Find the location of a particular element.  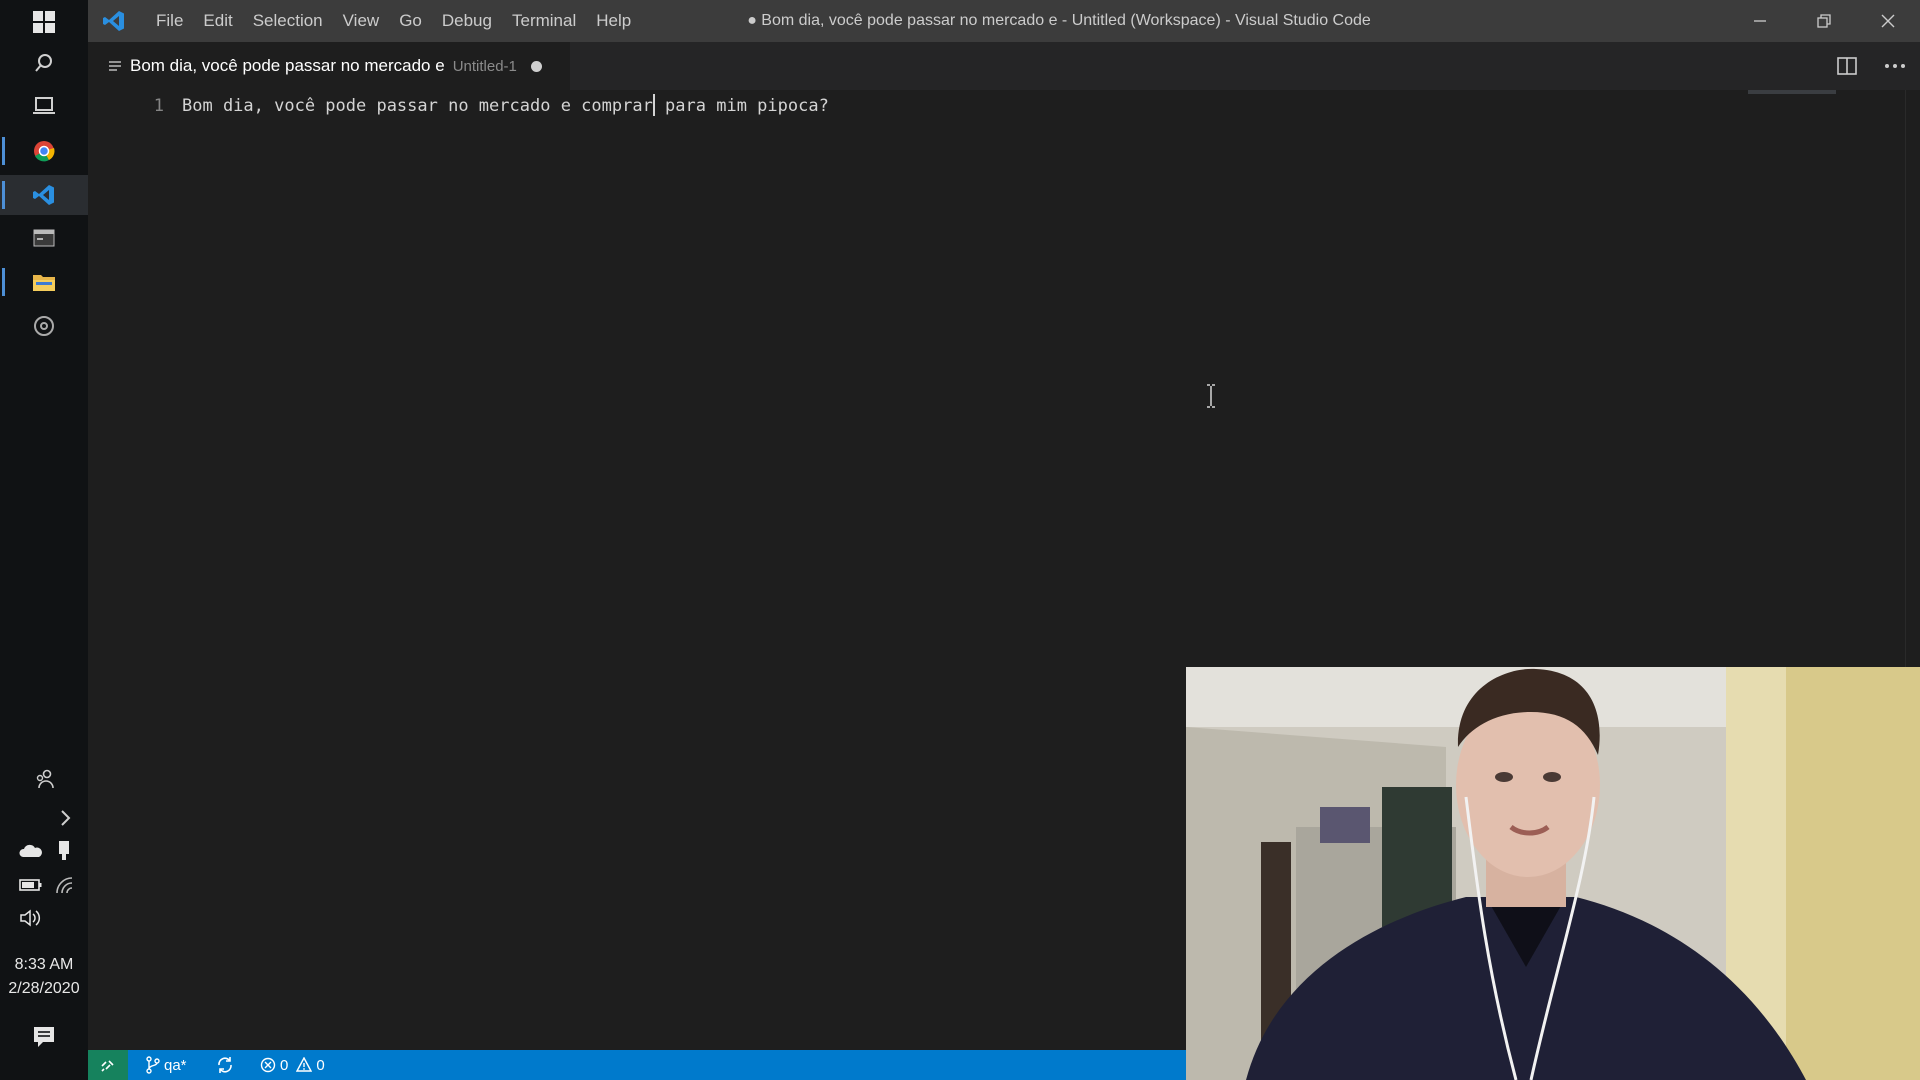

error-count: 0 is located at coordinates (284, 1065).